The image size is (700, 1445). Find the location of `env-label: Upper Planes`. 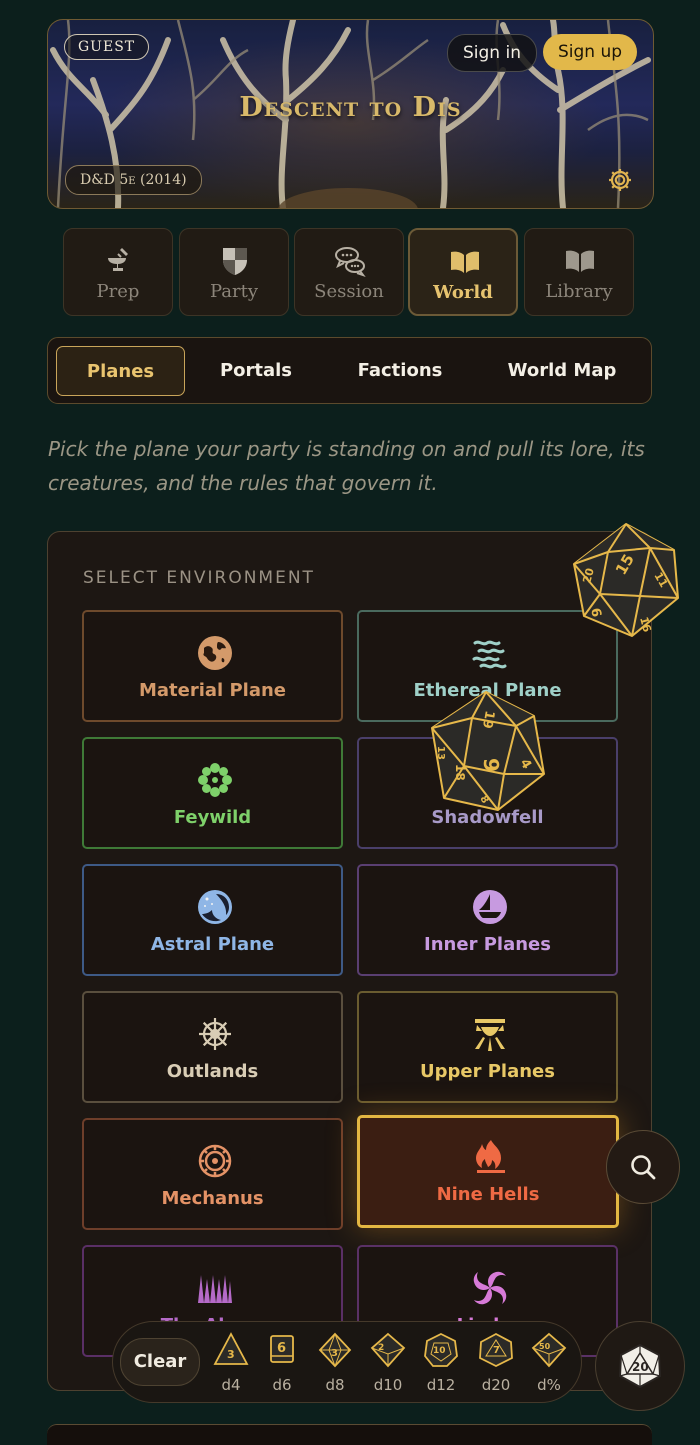

env-label: Upper Planes is located at coordinates (487, 1071).